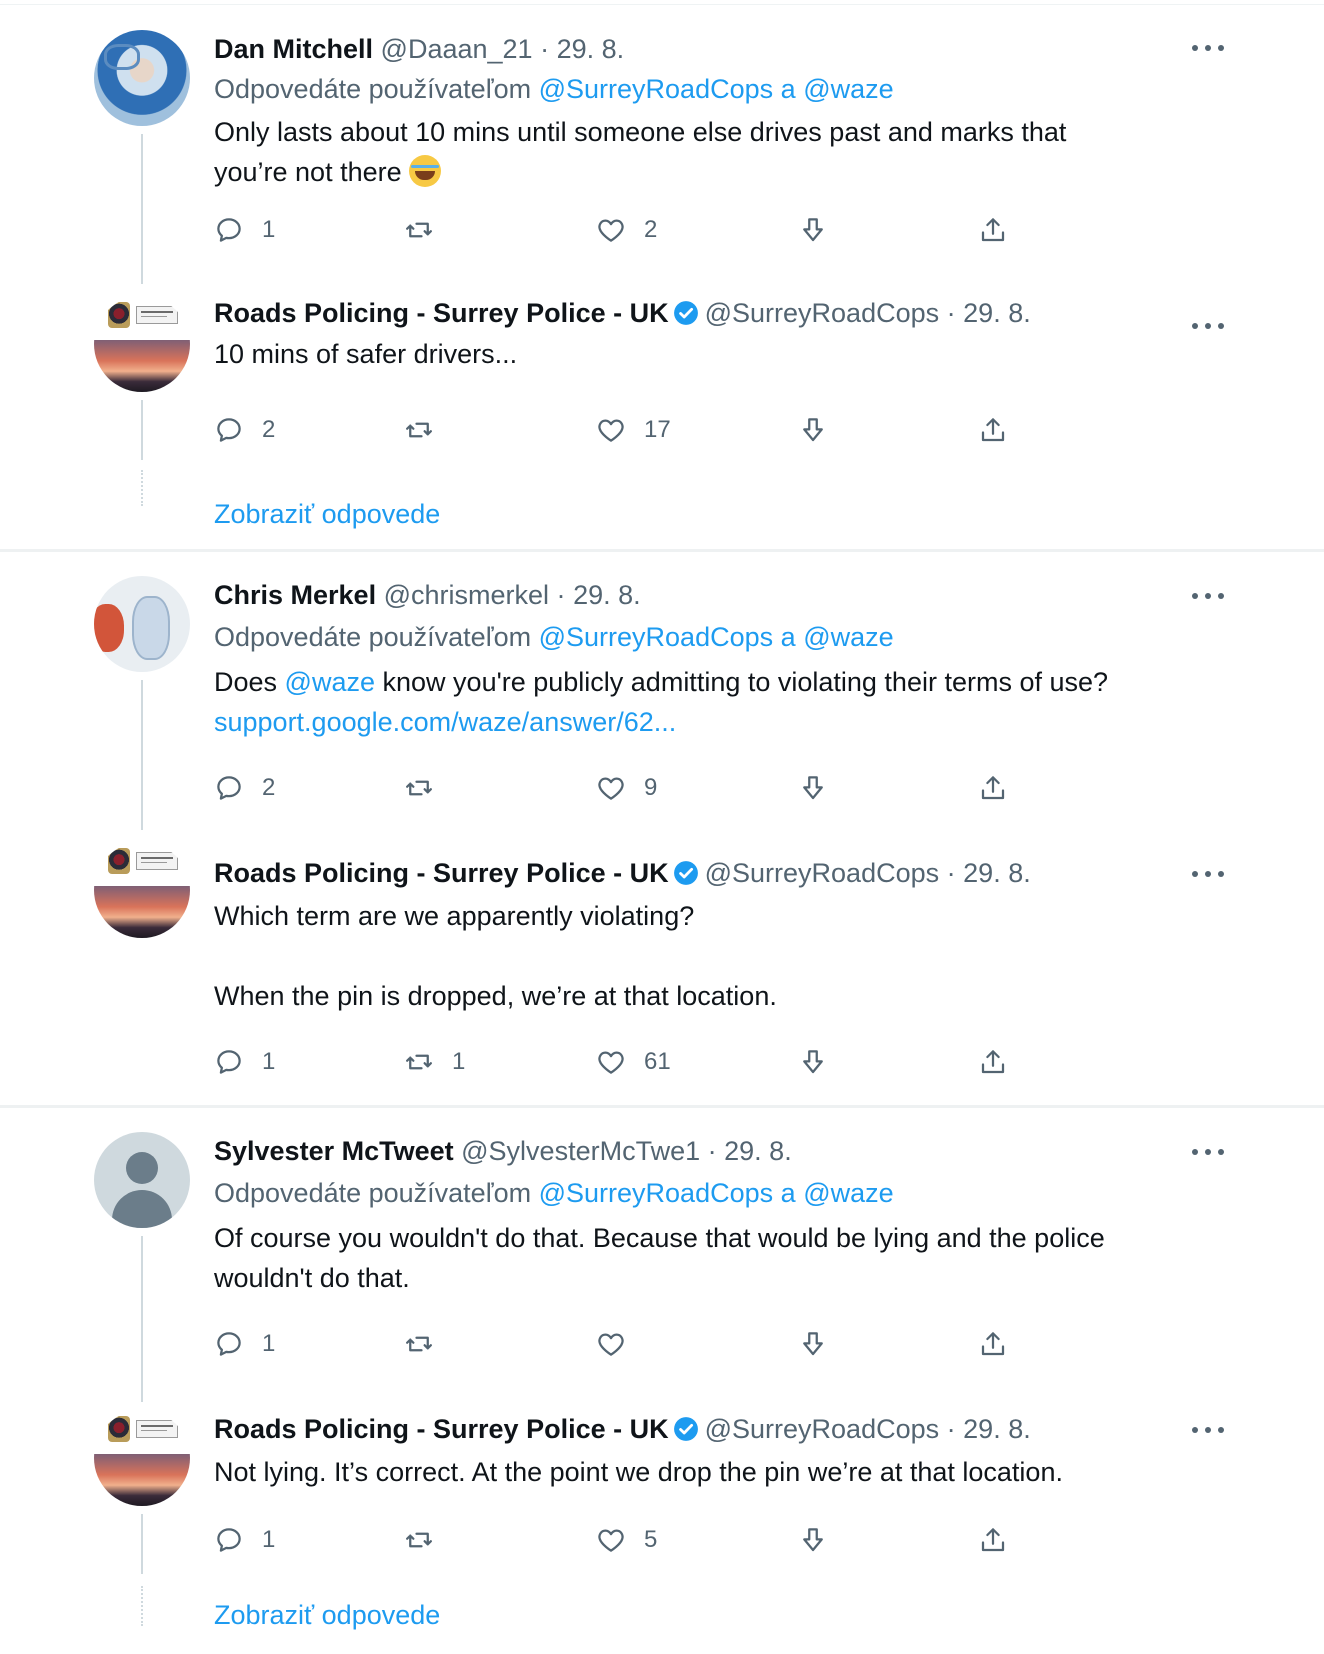 This screenshot has width=1324, height=1654. What do you see at coordinates (308, 172) in the screenshot?
I see `tweet-text-segment: you’re not there` at bounding box center [308, 172].